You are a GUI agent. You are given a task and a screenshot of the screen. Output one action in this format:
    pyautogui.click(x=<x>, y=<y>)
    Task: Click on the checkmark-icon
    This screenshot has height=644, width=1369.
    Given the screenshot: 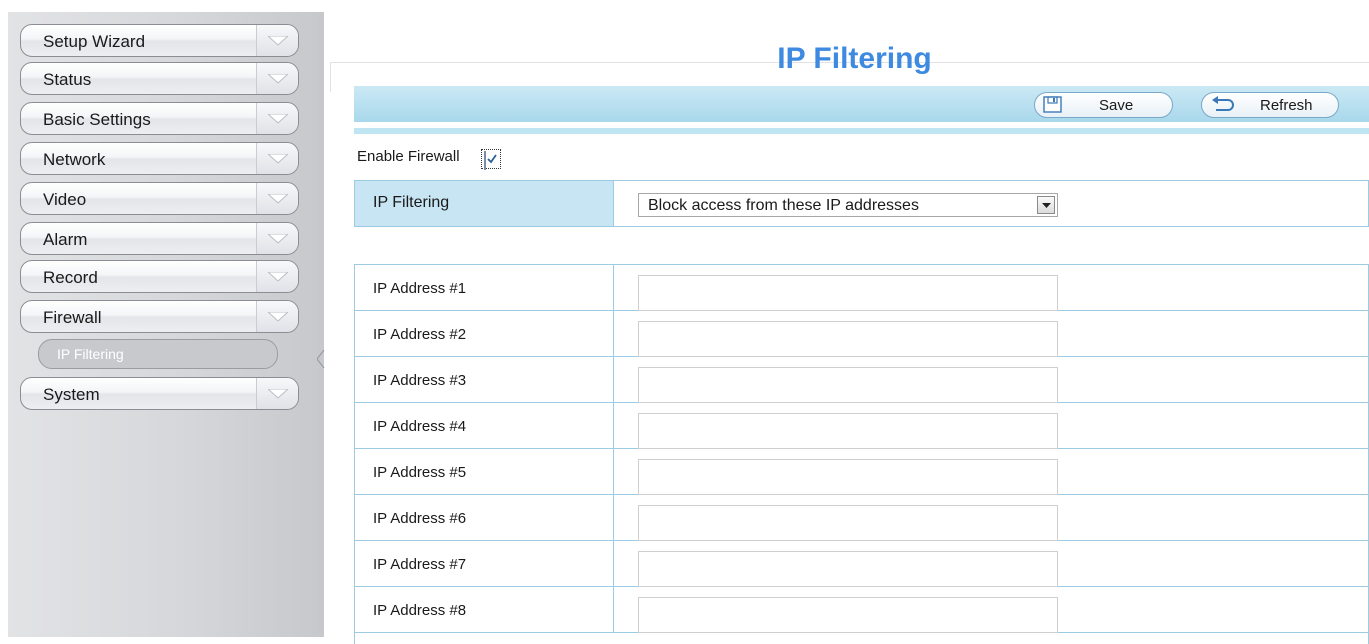 What is the action you would take?
    pyautogui.click(x=492, y=159)
    